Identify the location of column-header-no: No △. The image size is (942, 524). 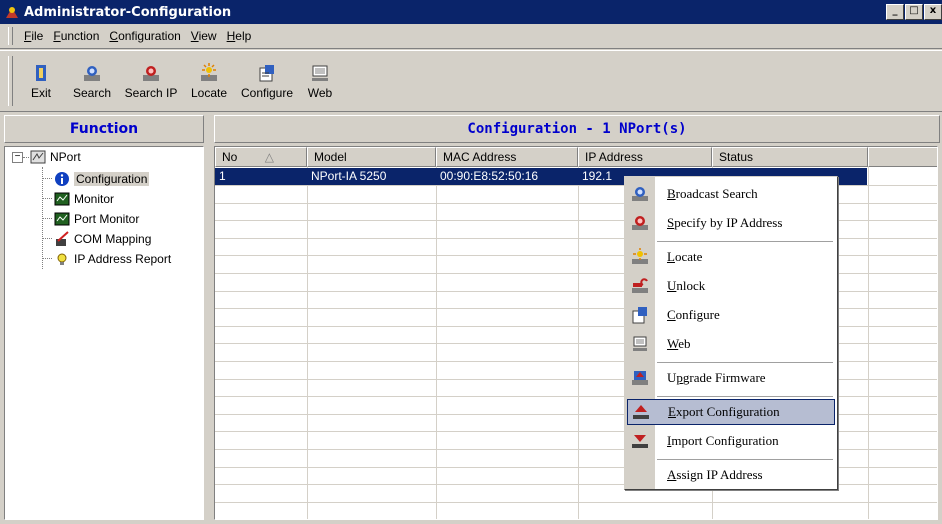
(261, 157).